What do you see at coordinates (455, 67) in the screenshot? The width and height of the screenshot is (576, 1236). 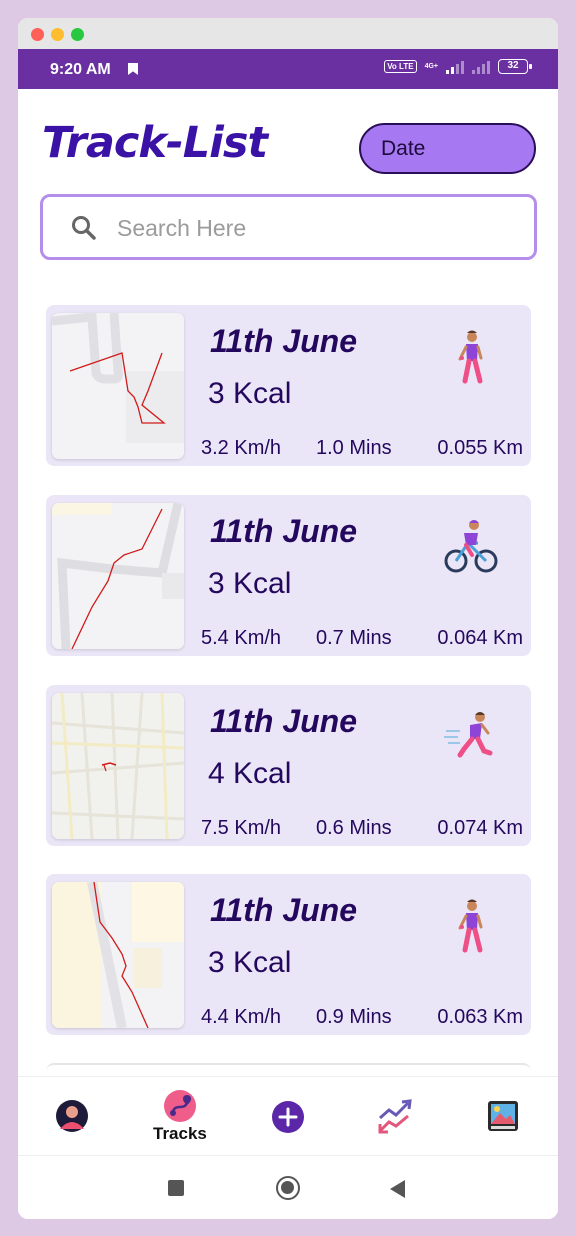 I see `signal-strength-icon` at bounding box center [455, 67].